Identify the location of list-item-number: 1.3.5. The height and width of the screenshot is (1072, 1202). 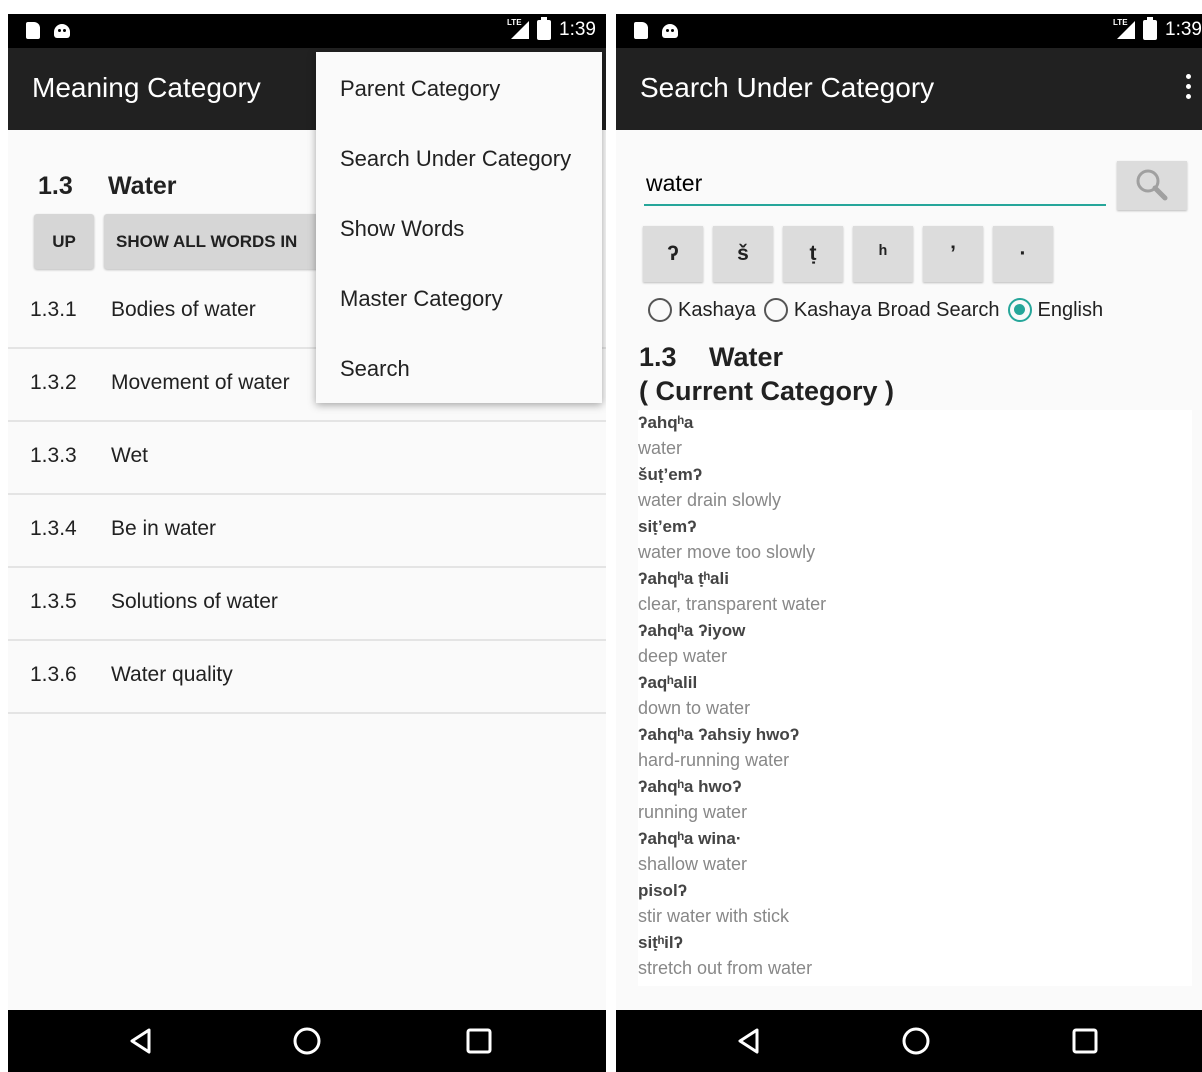
(53, 601).